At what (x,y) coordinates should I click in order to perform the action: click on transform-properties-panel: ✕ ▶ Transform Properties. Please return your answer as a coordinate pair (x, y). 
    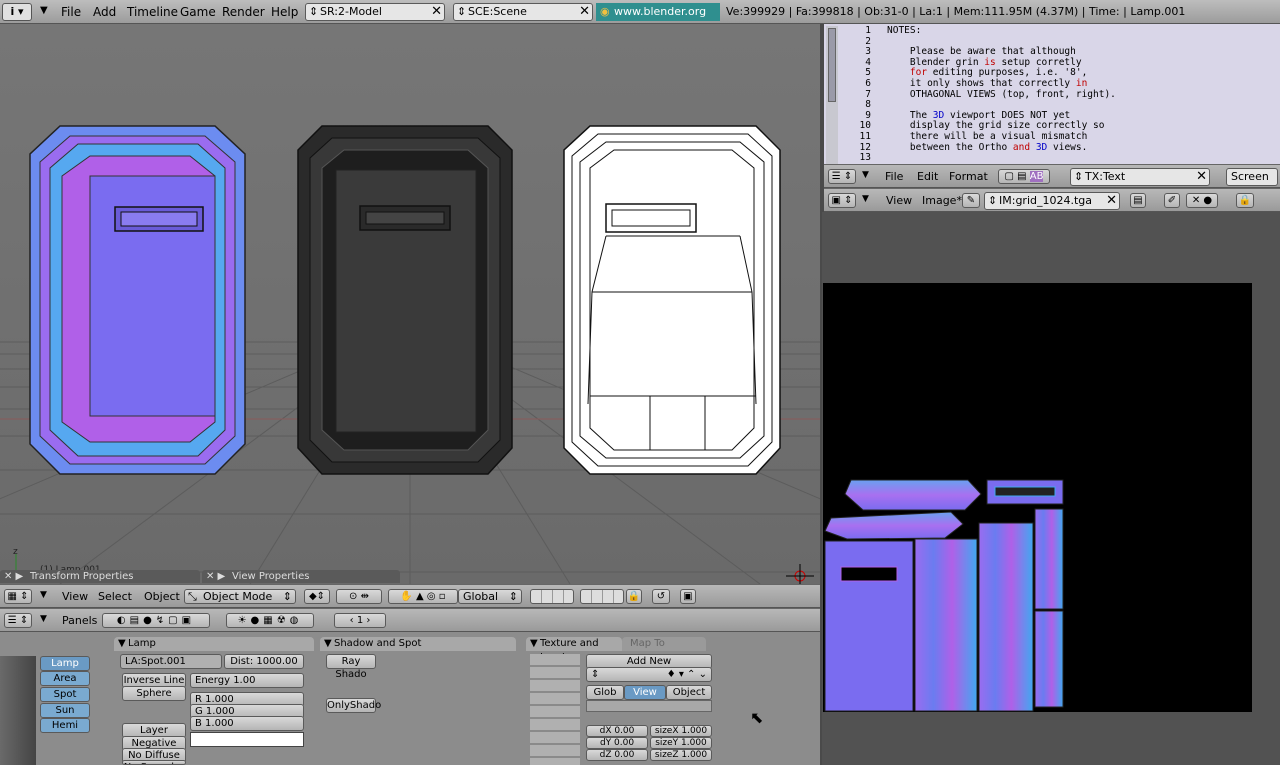
    Looking at the image, I should click on (100, 576).